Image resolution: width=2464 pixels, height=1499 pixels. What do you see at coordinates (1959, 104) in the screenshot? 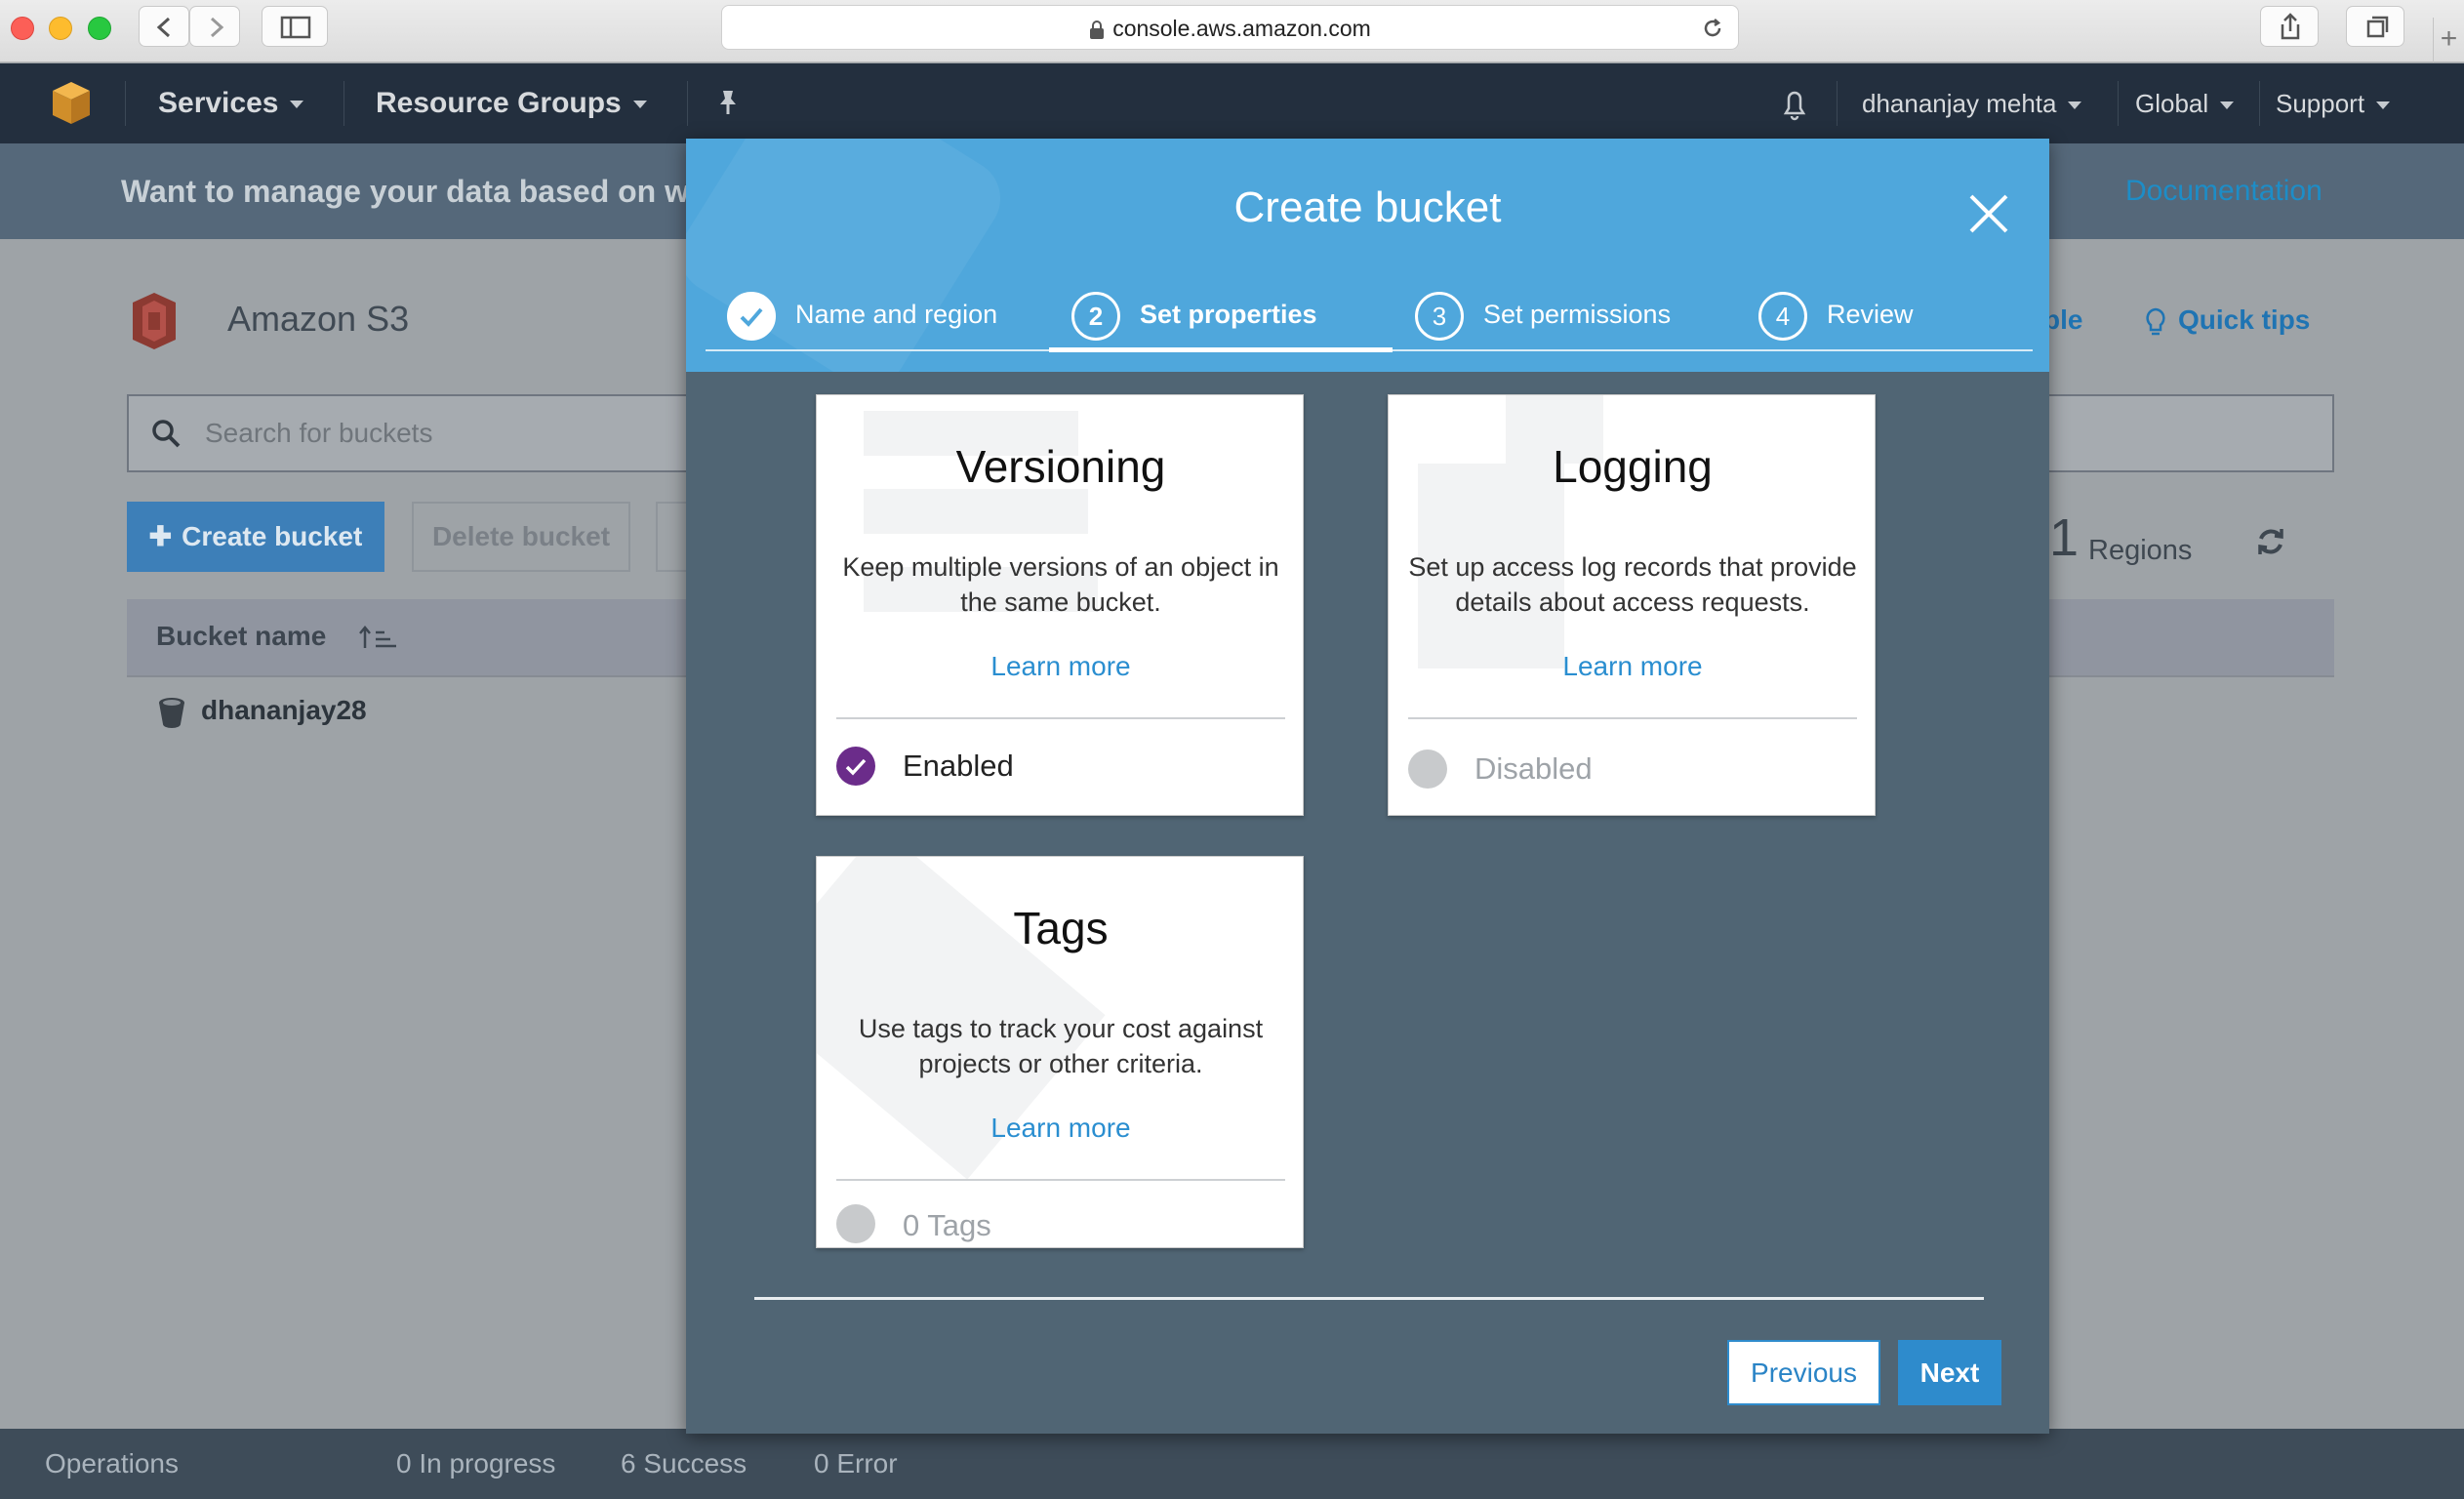
I see `account-label: dhananjay mehta` at bounding box center [1959, 104].